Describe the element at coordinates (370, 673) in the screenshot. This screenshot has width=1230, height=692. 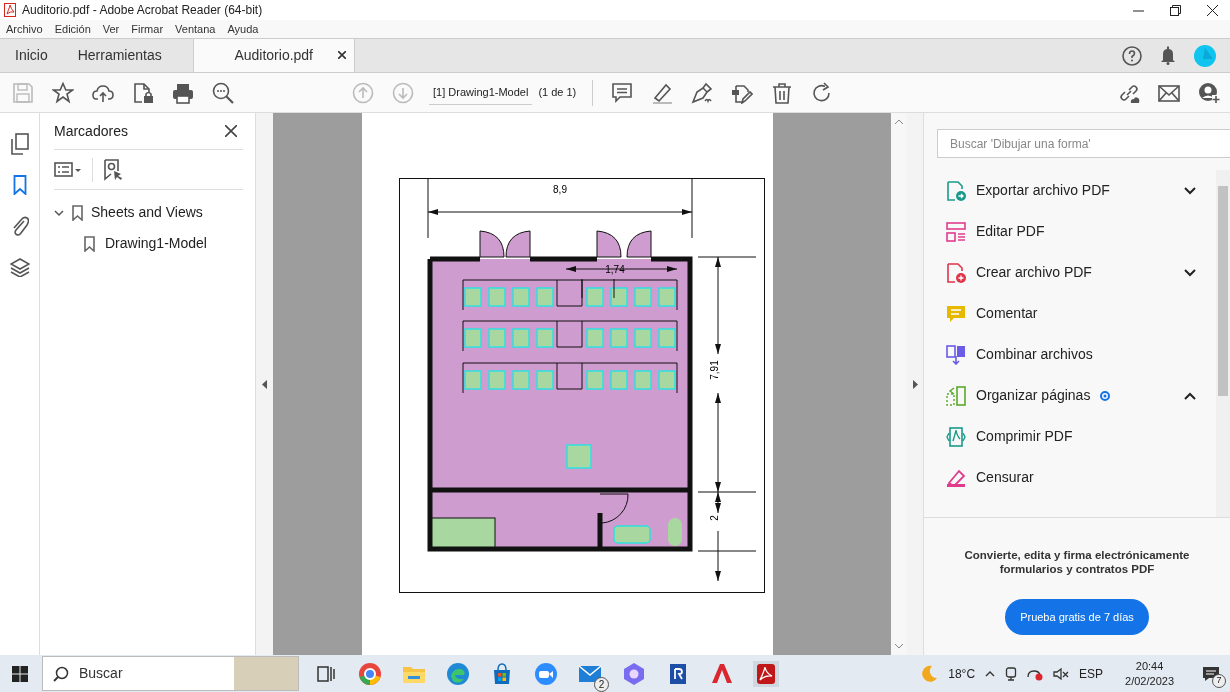
I see `browser-icon` at that location.